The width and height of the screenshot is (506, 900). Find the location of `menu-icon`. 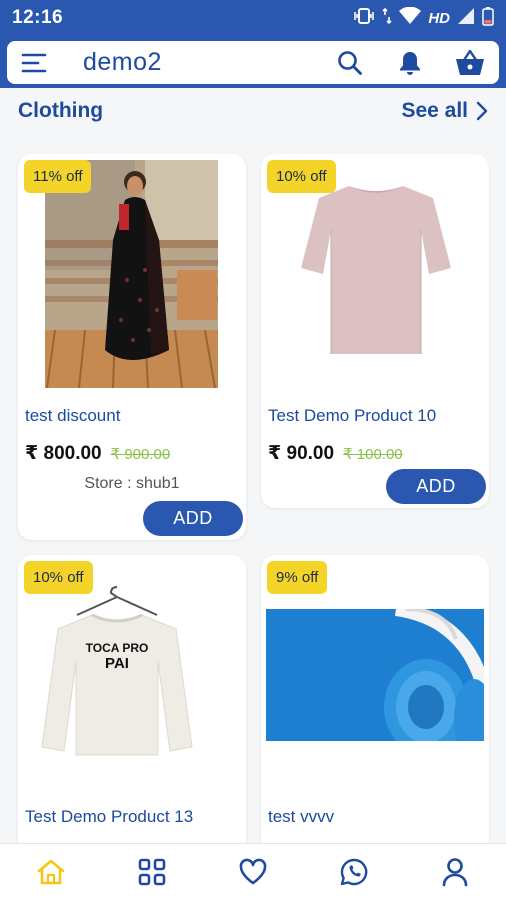

menu-icon is located at coordinates (34, 63).